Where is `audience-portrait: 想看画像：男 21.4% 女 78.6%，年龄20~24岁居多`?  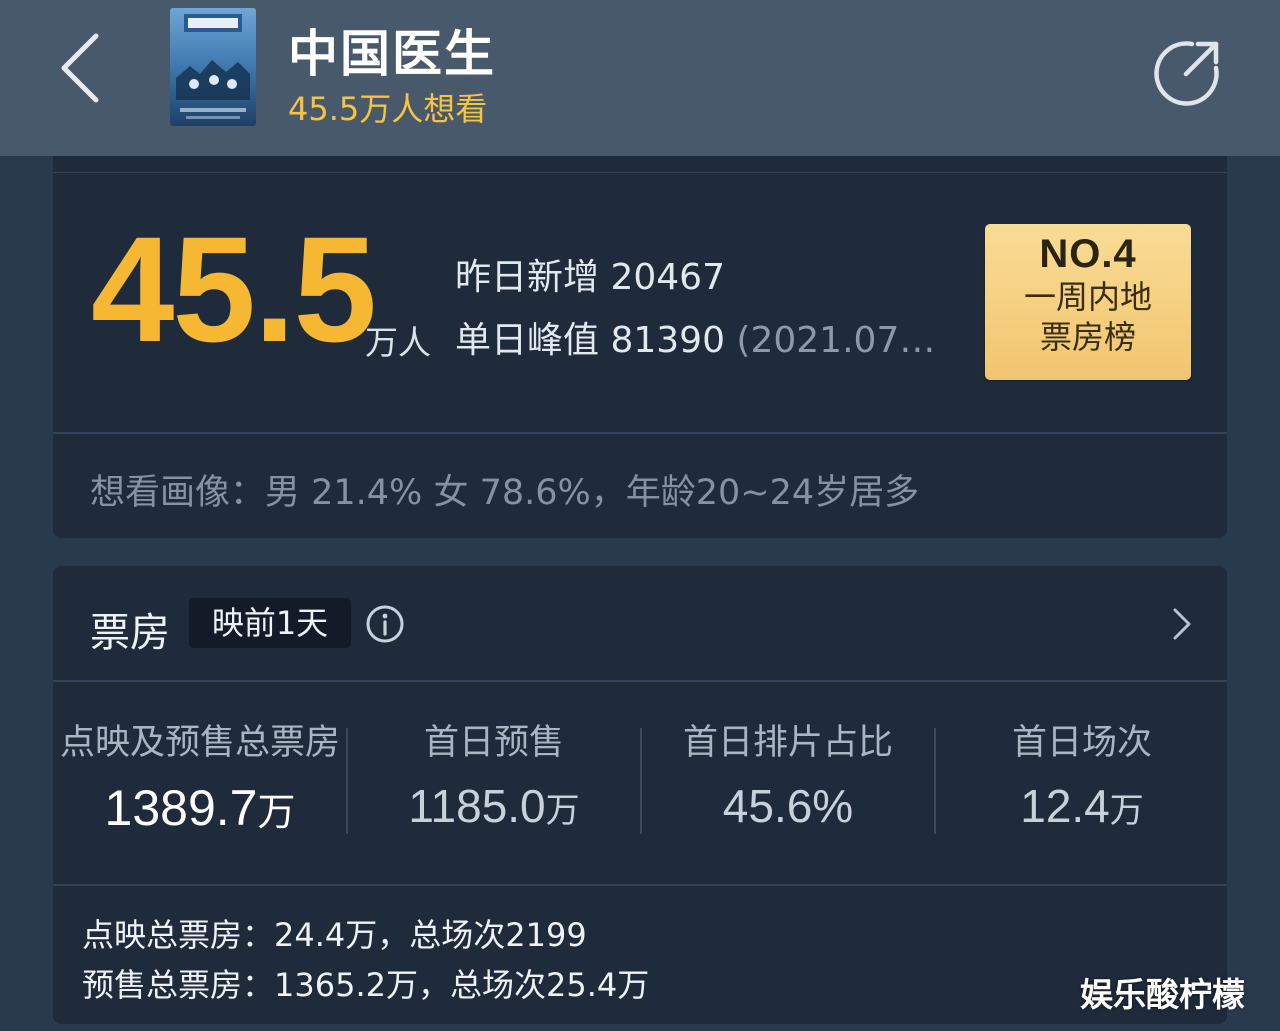 audience-portrait: 想看画像：男 21.4% 女 78.6%，年龄20~24岁居多 is located at coordinates (505, 493).